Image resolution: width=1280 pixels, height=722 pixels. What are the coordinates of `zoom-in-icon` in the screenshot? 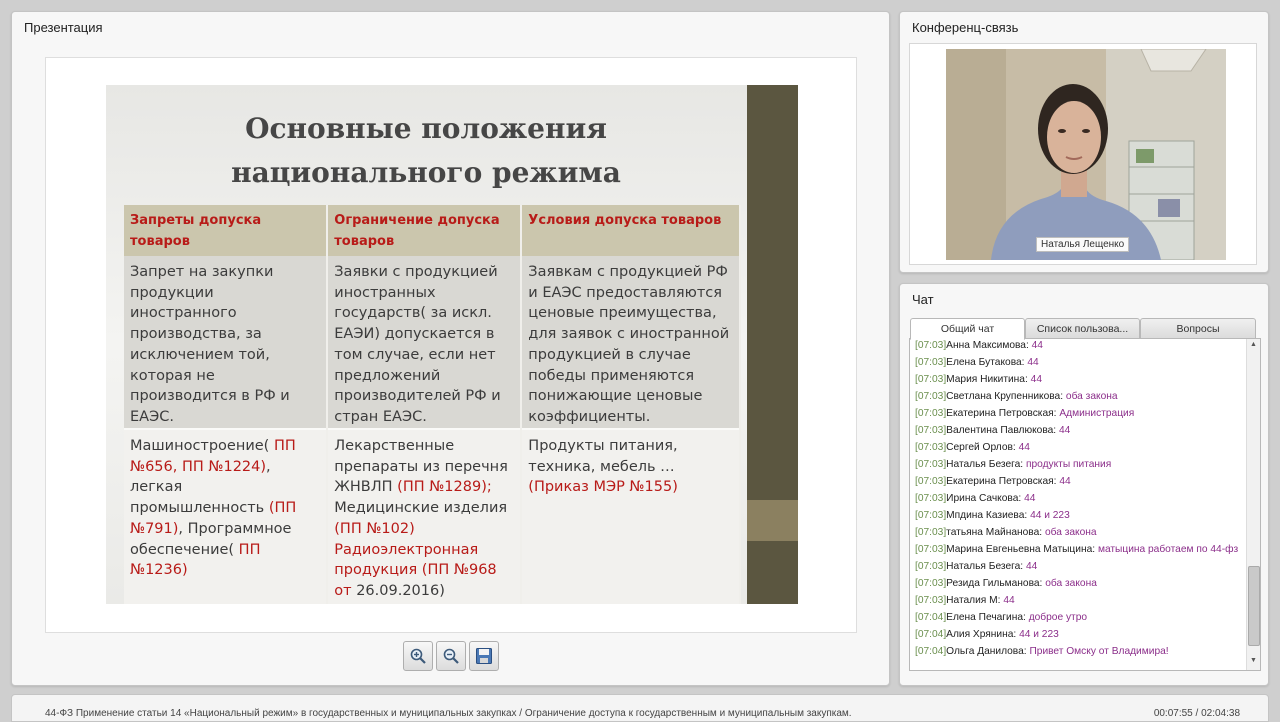 It's located at (418, 656).